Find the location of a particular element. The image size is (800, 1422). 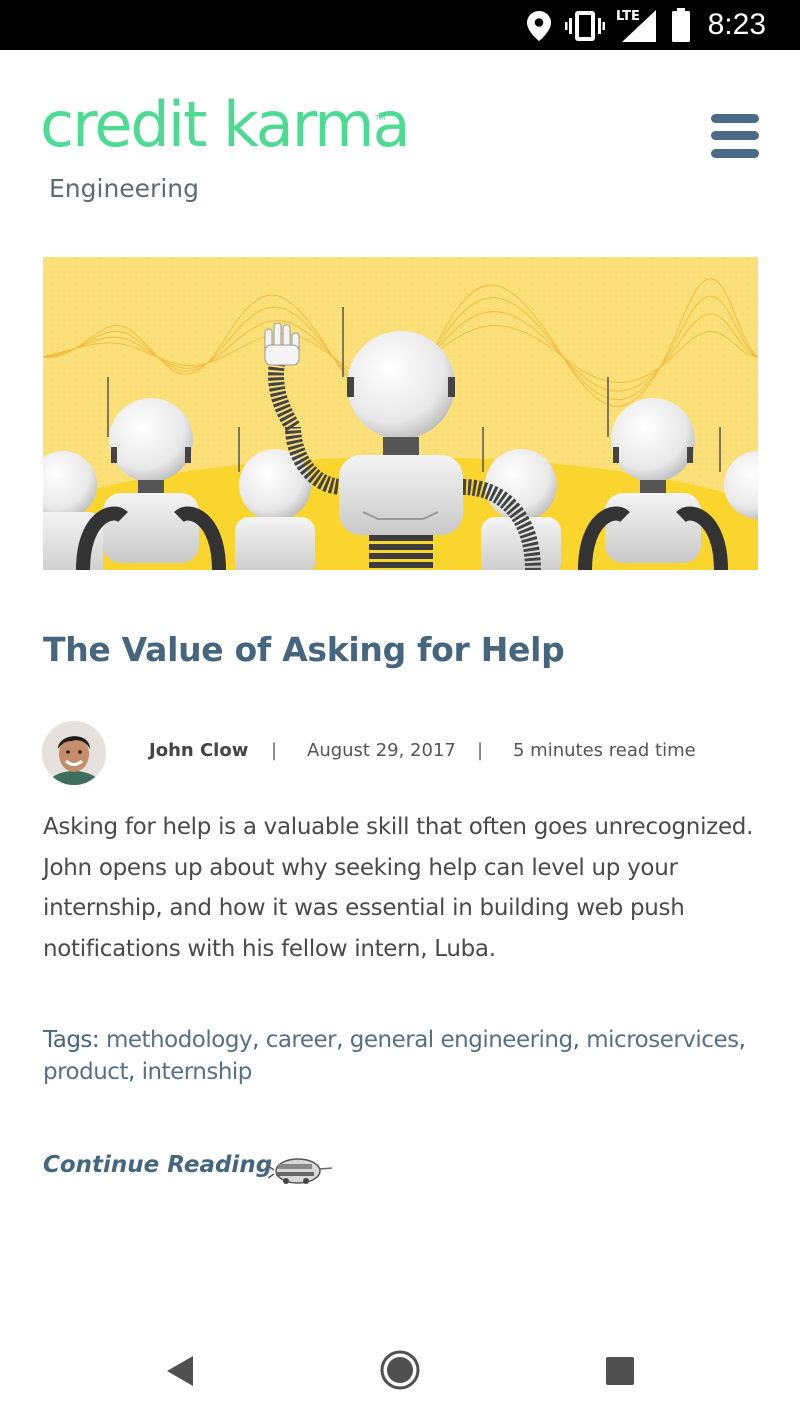

signal-icon is located at coordinates (639, 26).